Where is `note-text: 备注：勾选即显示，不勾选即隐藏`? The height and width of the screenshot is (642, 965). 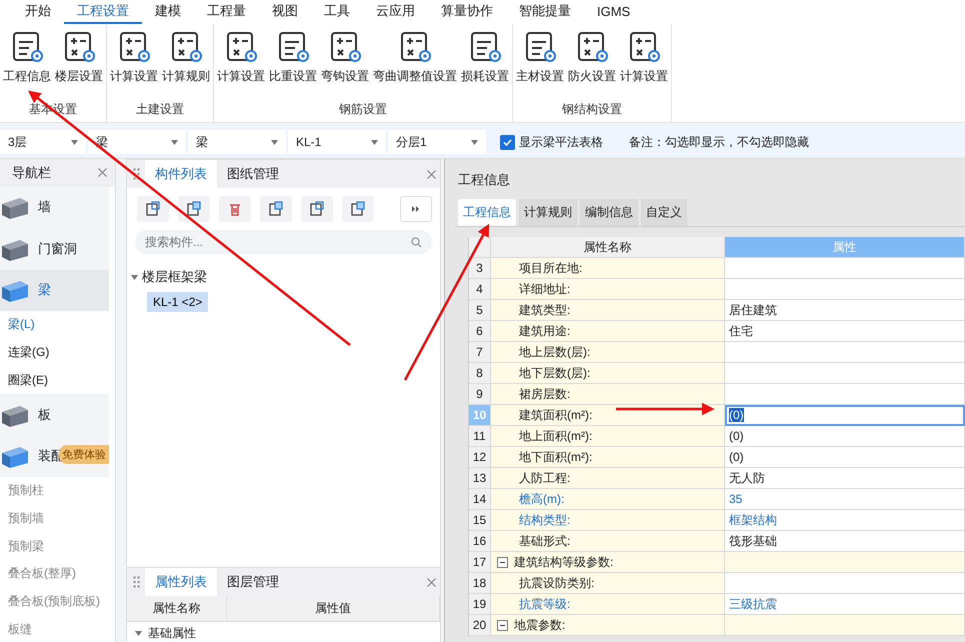
note-text: 备注：勾选即显示，不勾选即隐藏 is located at coordinates (719, 142).